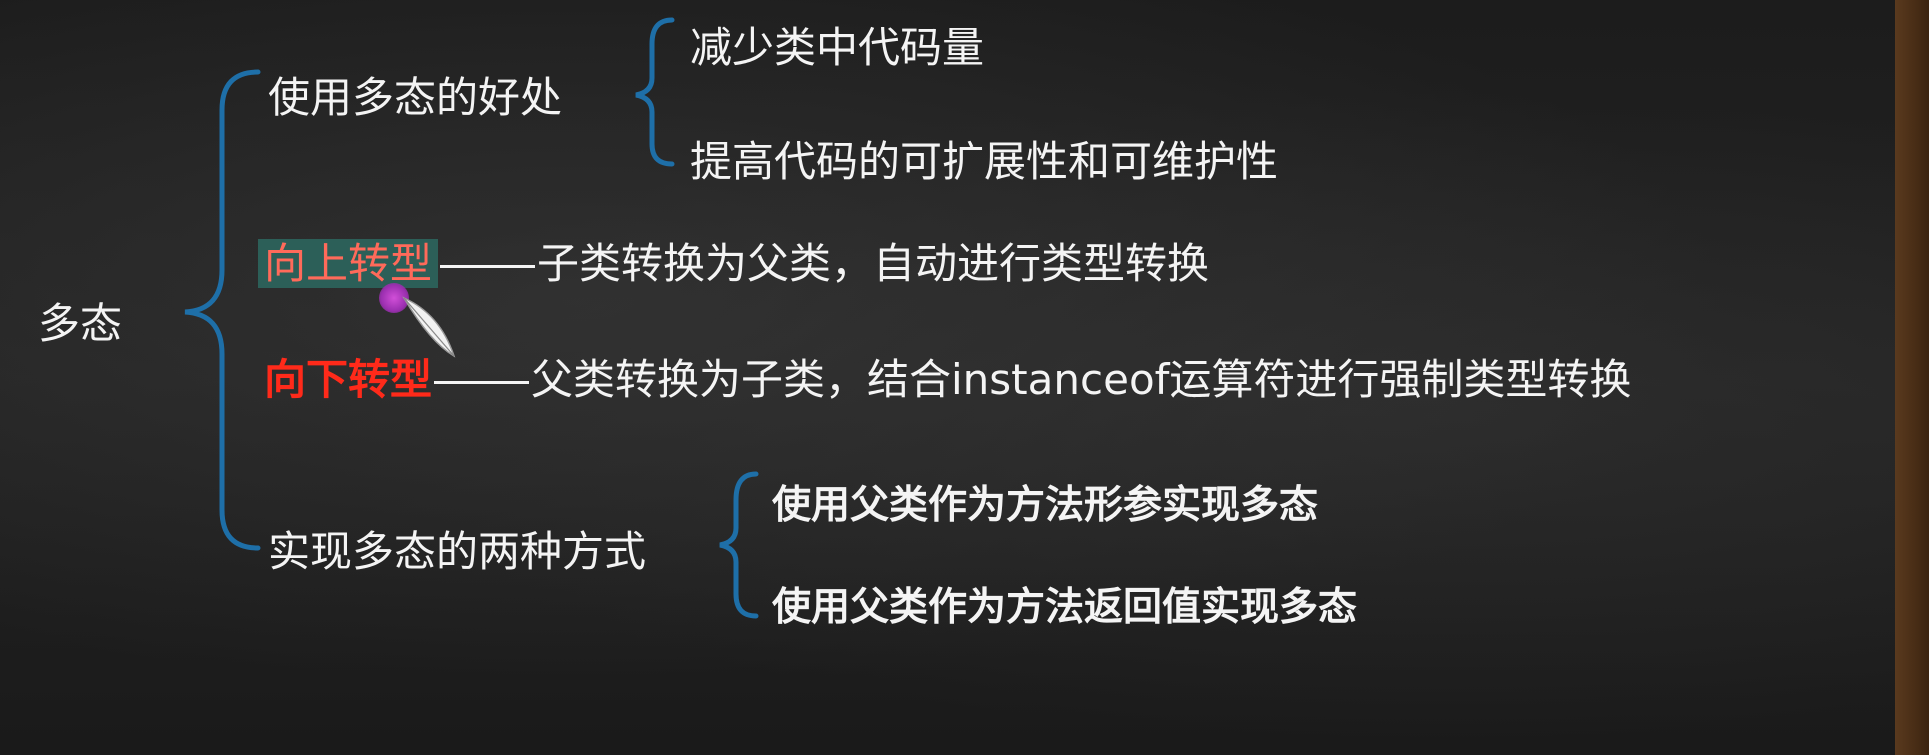  Describe the element at coordinates (348, 263) in the screenshot. I see `upcast-term: 向上转型` at that location.